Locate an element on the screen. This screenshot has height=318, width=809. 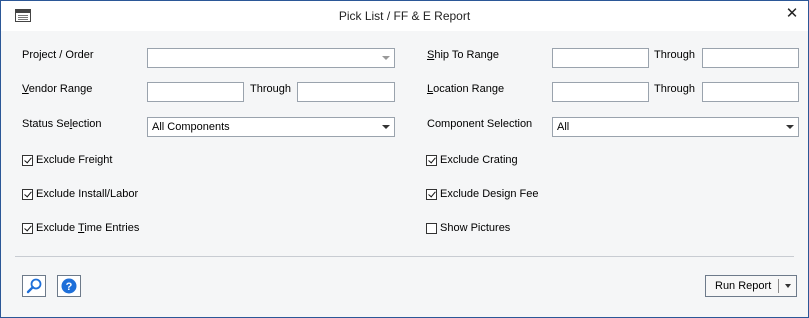
project-order-select is located at coordinates (271, 58).